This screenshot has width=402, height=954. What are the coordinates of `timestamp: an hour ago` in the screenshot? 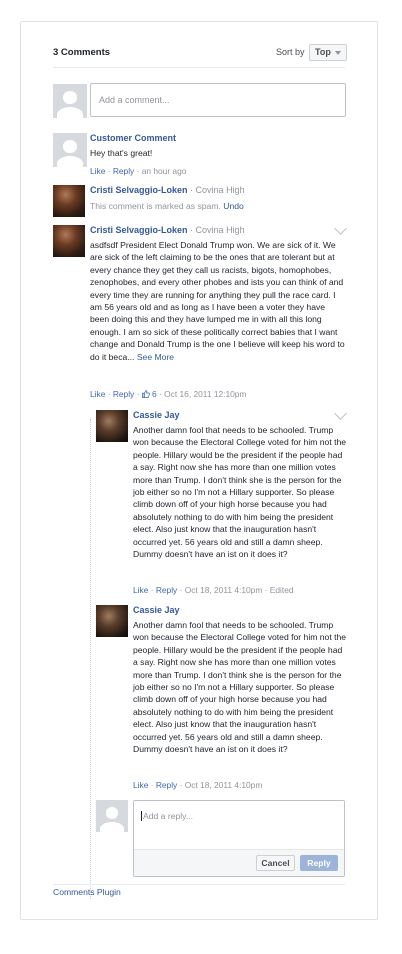 It's located at (164, 171).